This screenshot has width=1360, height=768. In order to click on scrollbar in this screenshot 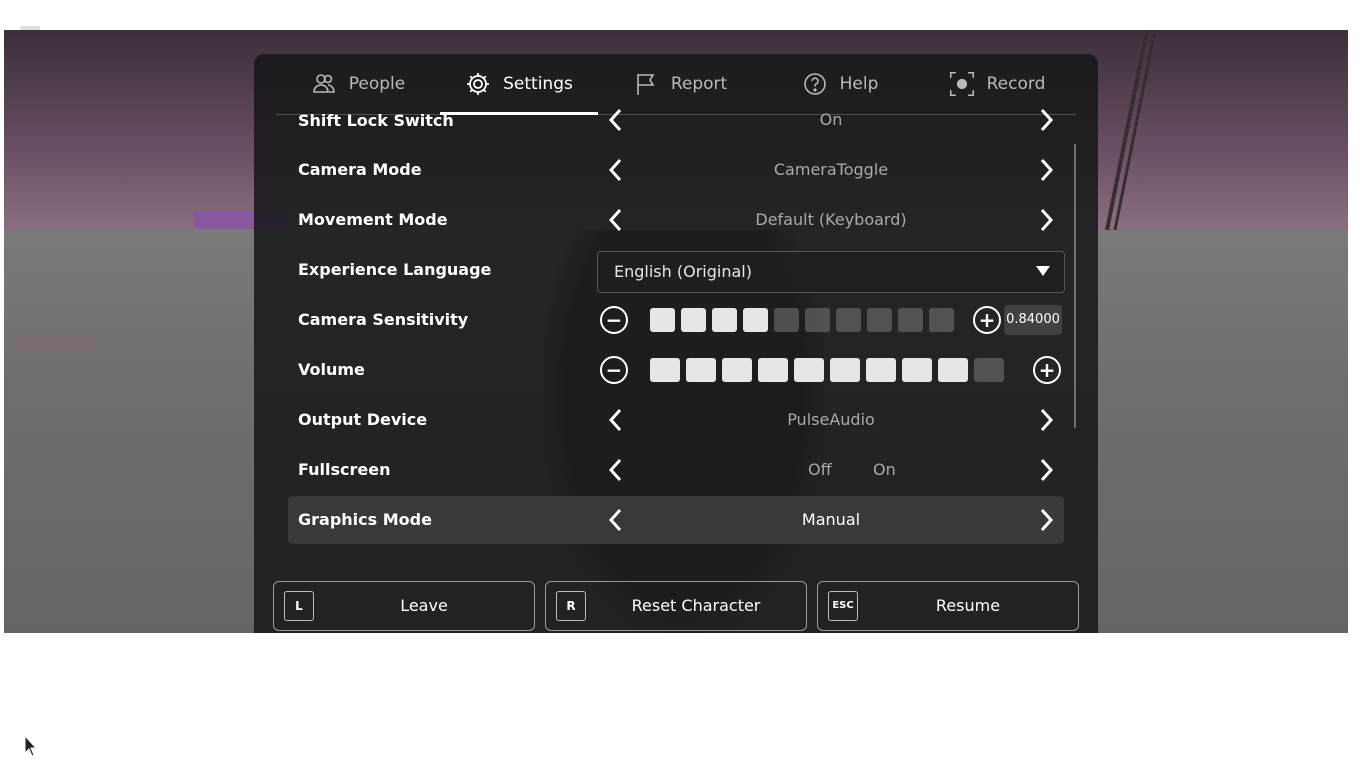, I will do `click(1075, 286)`.